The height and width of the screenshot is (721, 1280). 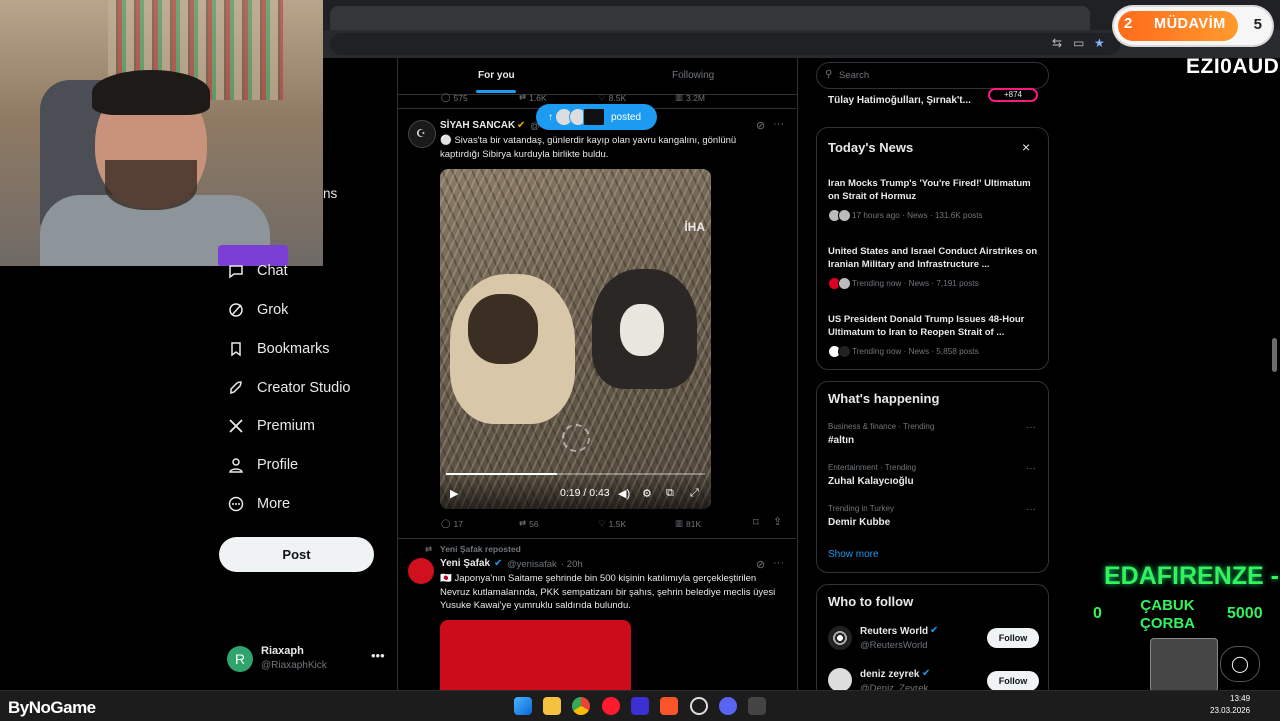 What do you see at coordinates (688, 523) in the screenshot?
I see `views-stat: ▥ 81K` at bounding box center [688, 523].